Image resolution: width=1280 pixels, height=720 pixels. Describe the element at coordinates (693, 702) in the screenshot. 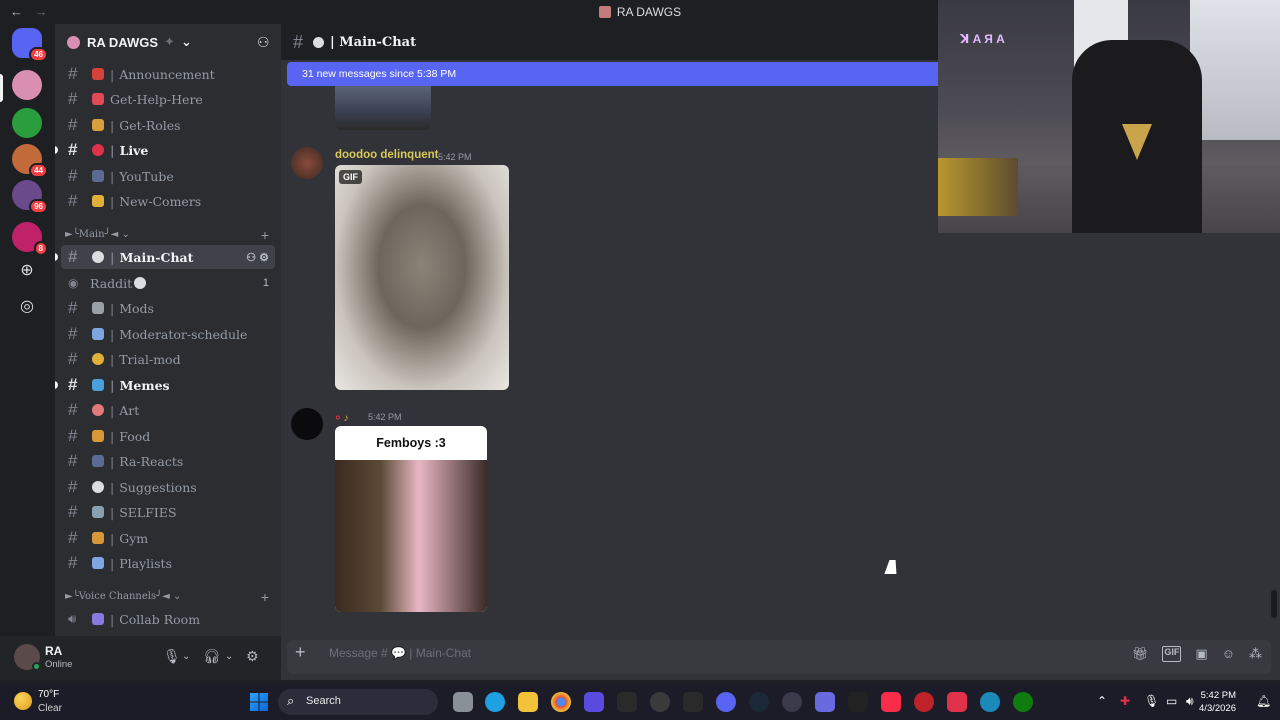

I see `epic-games-icon` at that location.